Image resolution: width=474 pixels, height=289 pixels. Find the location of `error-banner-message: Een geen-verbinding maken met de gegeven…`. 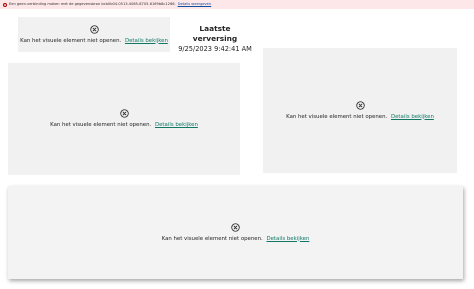

error-banner-message: Een geen-verbinding maken met de gegeven… is located at coordinates (92, 4).